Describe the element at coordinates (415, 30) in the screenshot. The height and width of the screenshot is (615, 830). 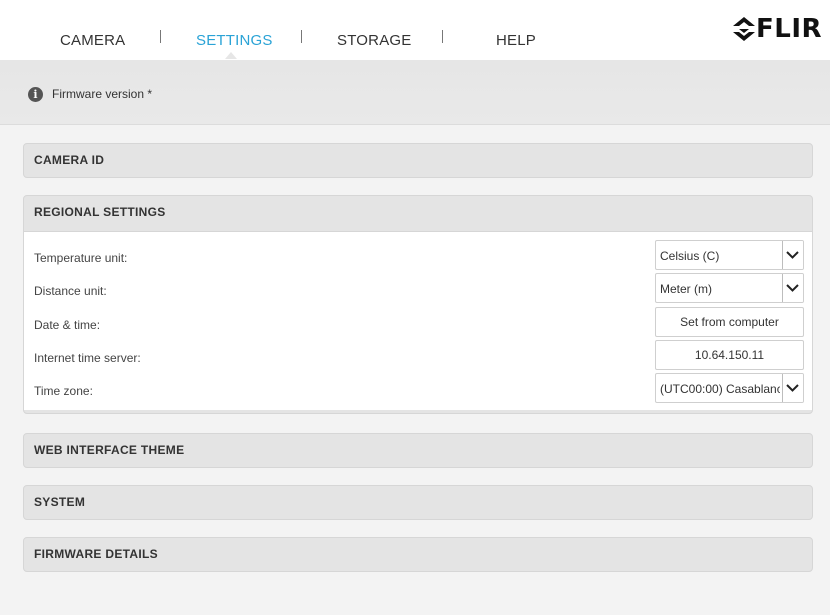
I see `top-navigation-bar: CAMERA SETTINGS STORAGE HELP FLIR` at that location.